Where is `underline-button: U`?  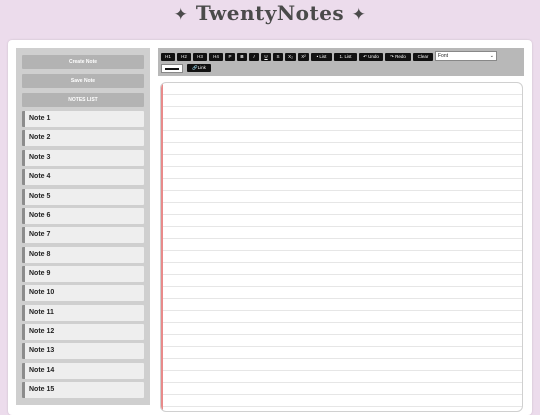 underline-button: U is located at coordinates (266, 57).